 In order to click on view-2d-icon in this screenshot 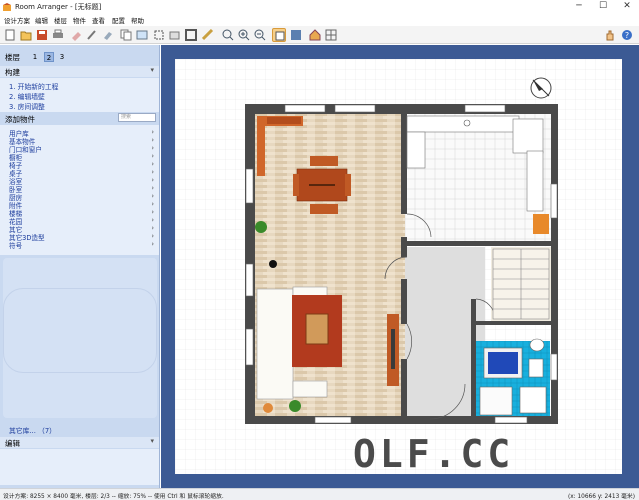, I will do `click(279, 35)`.